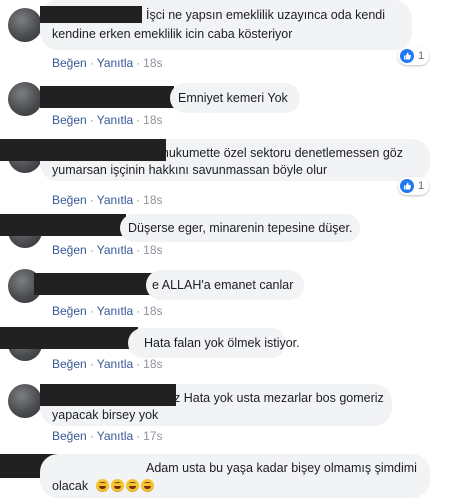 Image resolution: width=454 pixels, height=500 pixels. I want to click on comment-text: e ALLAH'a emanet canlar, so click(223, 285).